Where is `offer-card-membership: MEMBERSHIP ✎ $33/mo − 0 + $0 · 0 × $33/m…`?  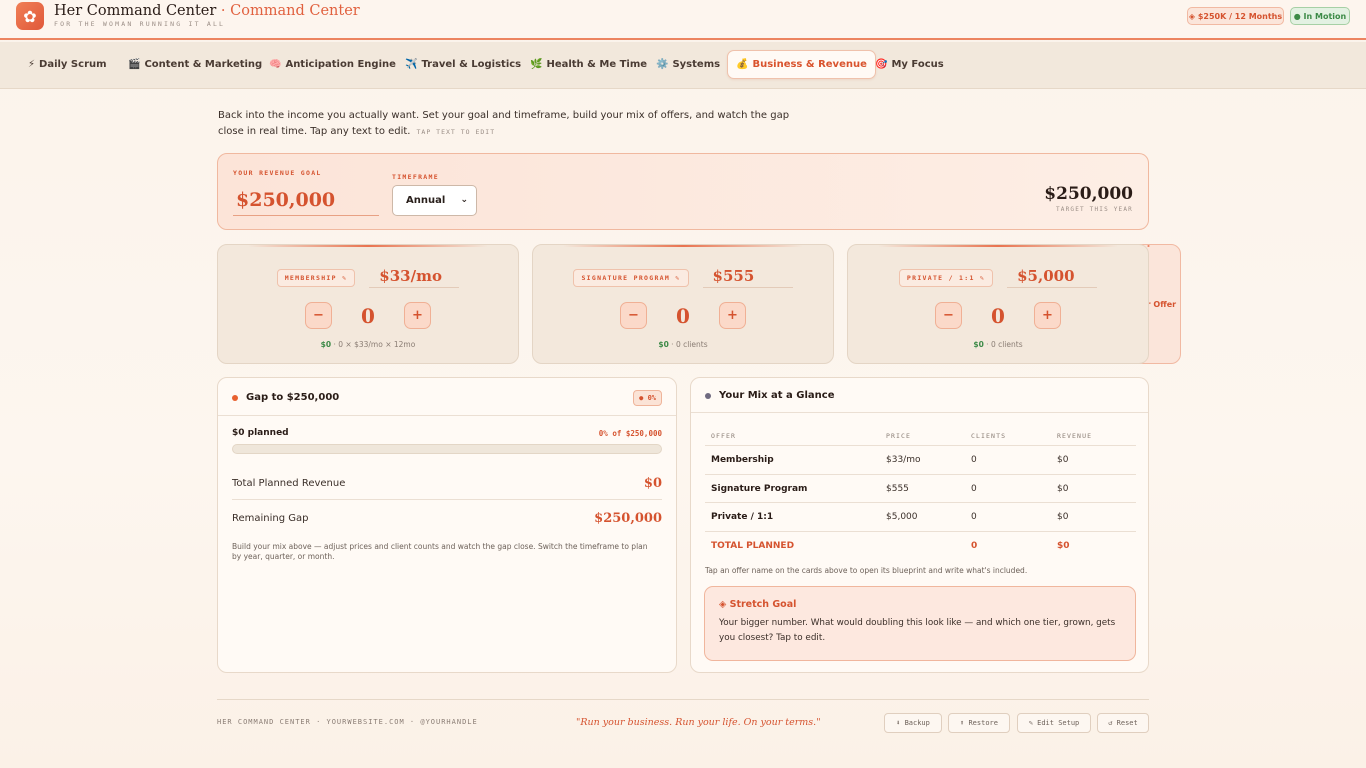 offer-card-membership: MEMBERSHIP ✎ $33/mo − 0 + $0 · 0 × $33/m… is located at coordinates (368, 304).